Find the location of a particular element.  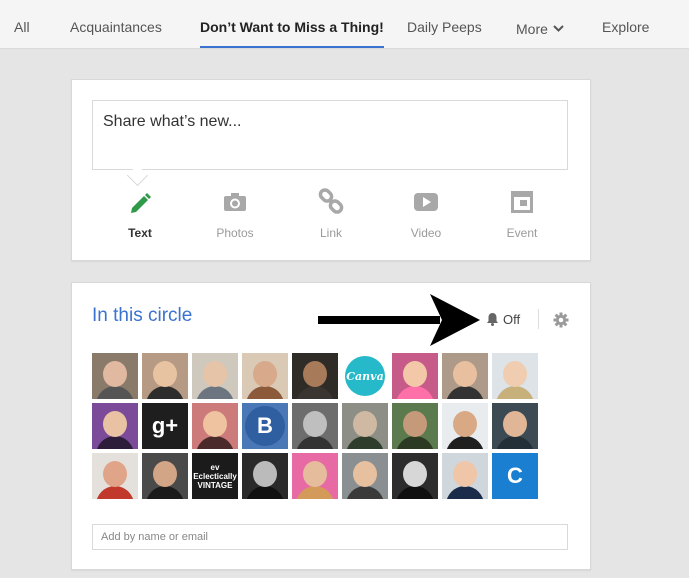

tab-dont-want-to-miss-a-thing: Don’t Want to Miss a Thing! is located at coordinates (292, 24).